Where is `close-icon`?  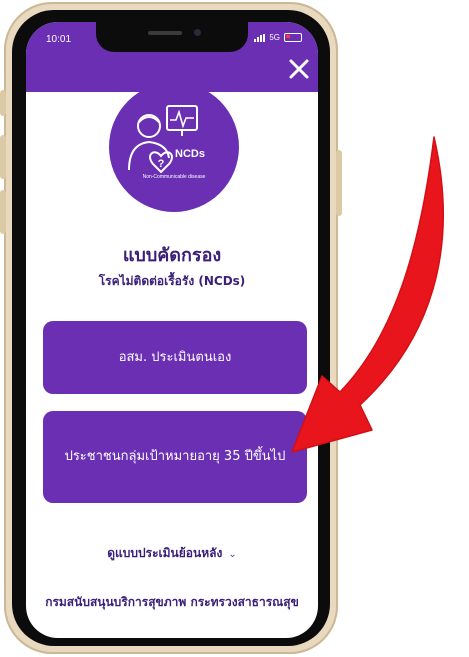
close-icon is located at coordinates (299, 69).